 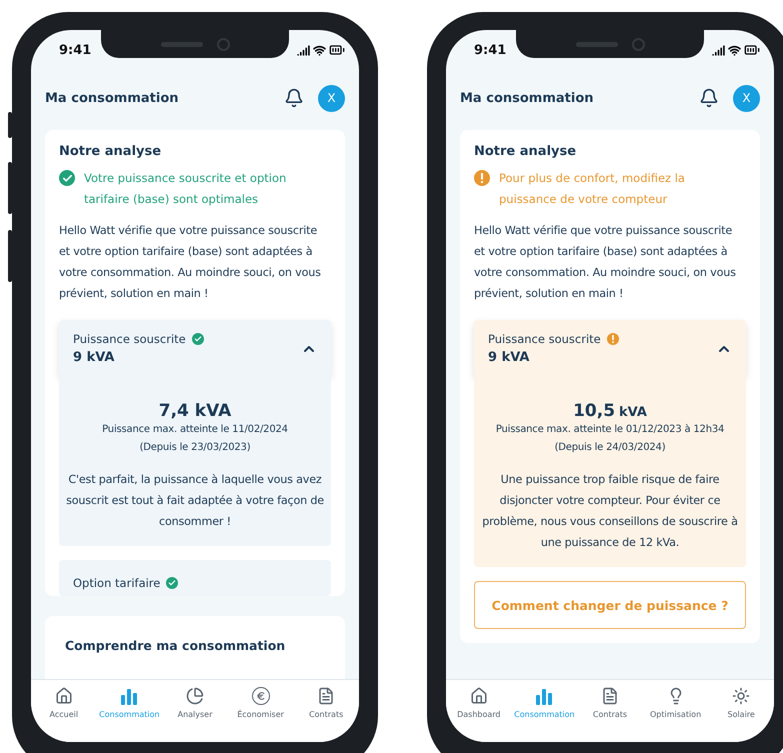 What do you see at coordinates (195, 578) in the screenshot?
I see `accordion-header: Option tarifaire` at bounding box center [195, 578].